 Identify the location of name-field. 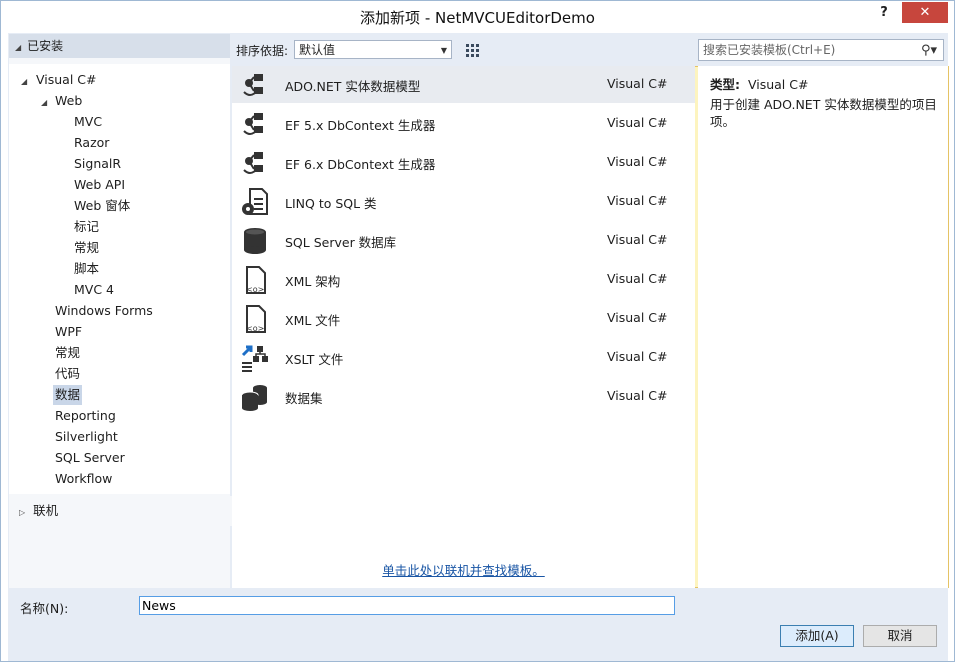
(407, 605).